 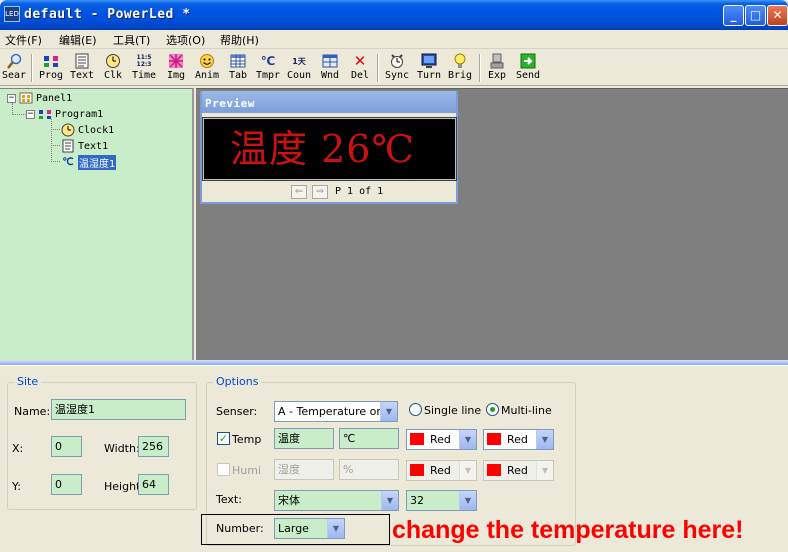 I want to click on toolbar-table-button: Tab, so click(x=238, y=68).